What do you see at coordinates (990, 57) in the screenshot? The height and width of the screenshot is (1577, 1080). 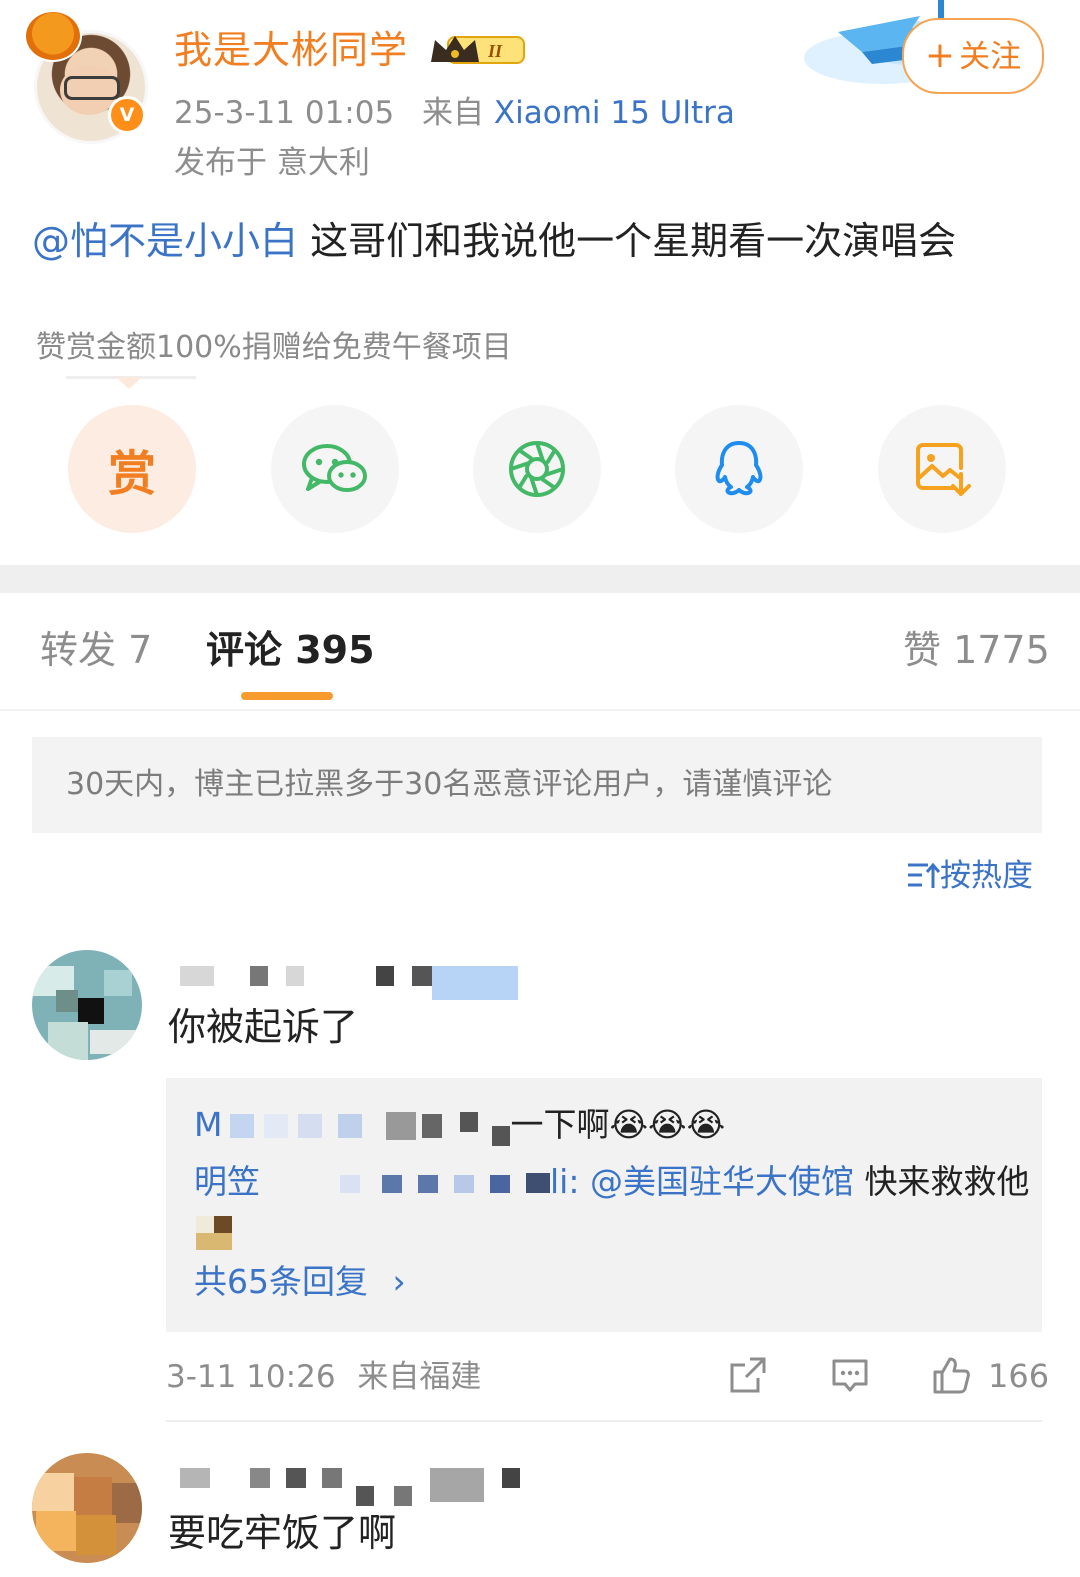 I see `follow-label: 关注` at bounding box center [990, 57].